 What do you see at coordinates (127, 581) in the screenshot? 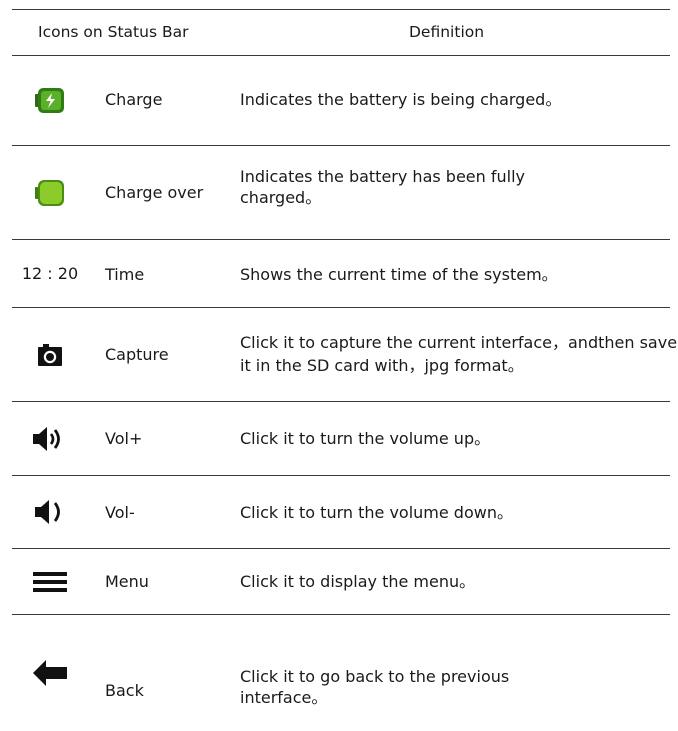
I see `menu-label: Menu` at bounding box center [127, 581].